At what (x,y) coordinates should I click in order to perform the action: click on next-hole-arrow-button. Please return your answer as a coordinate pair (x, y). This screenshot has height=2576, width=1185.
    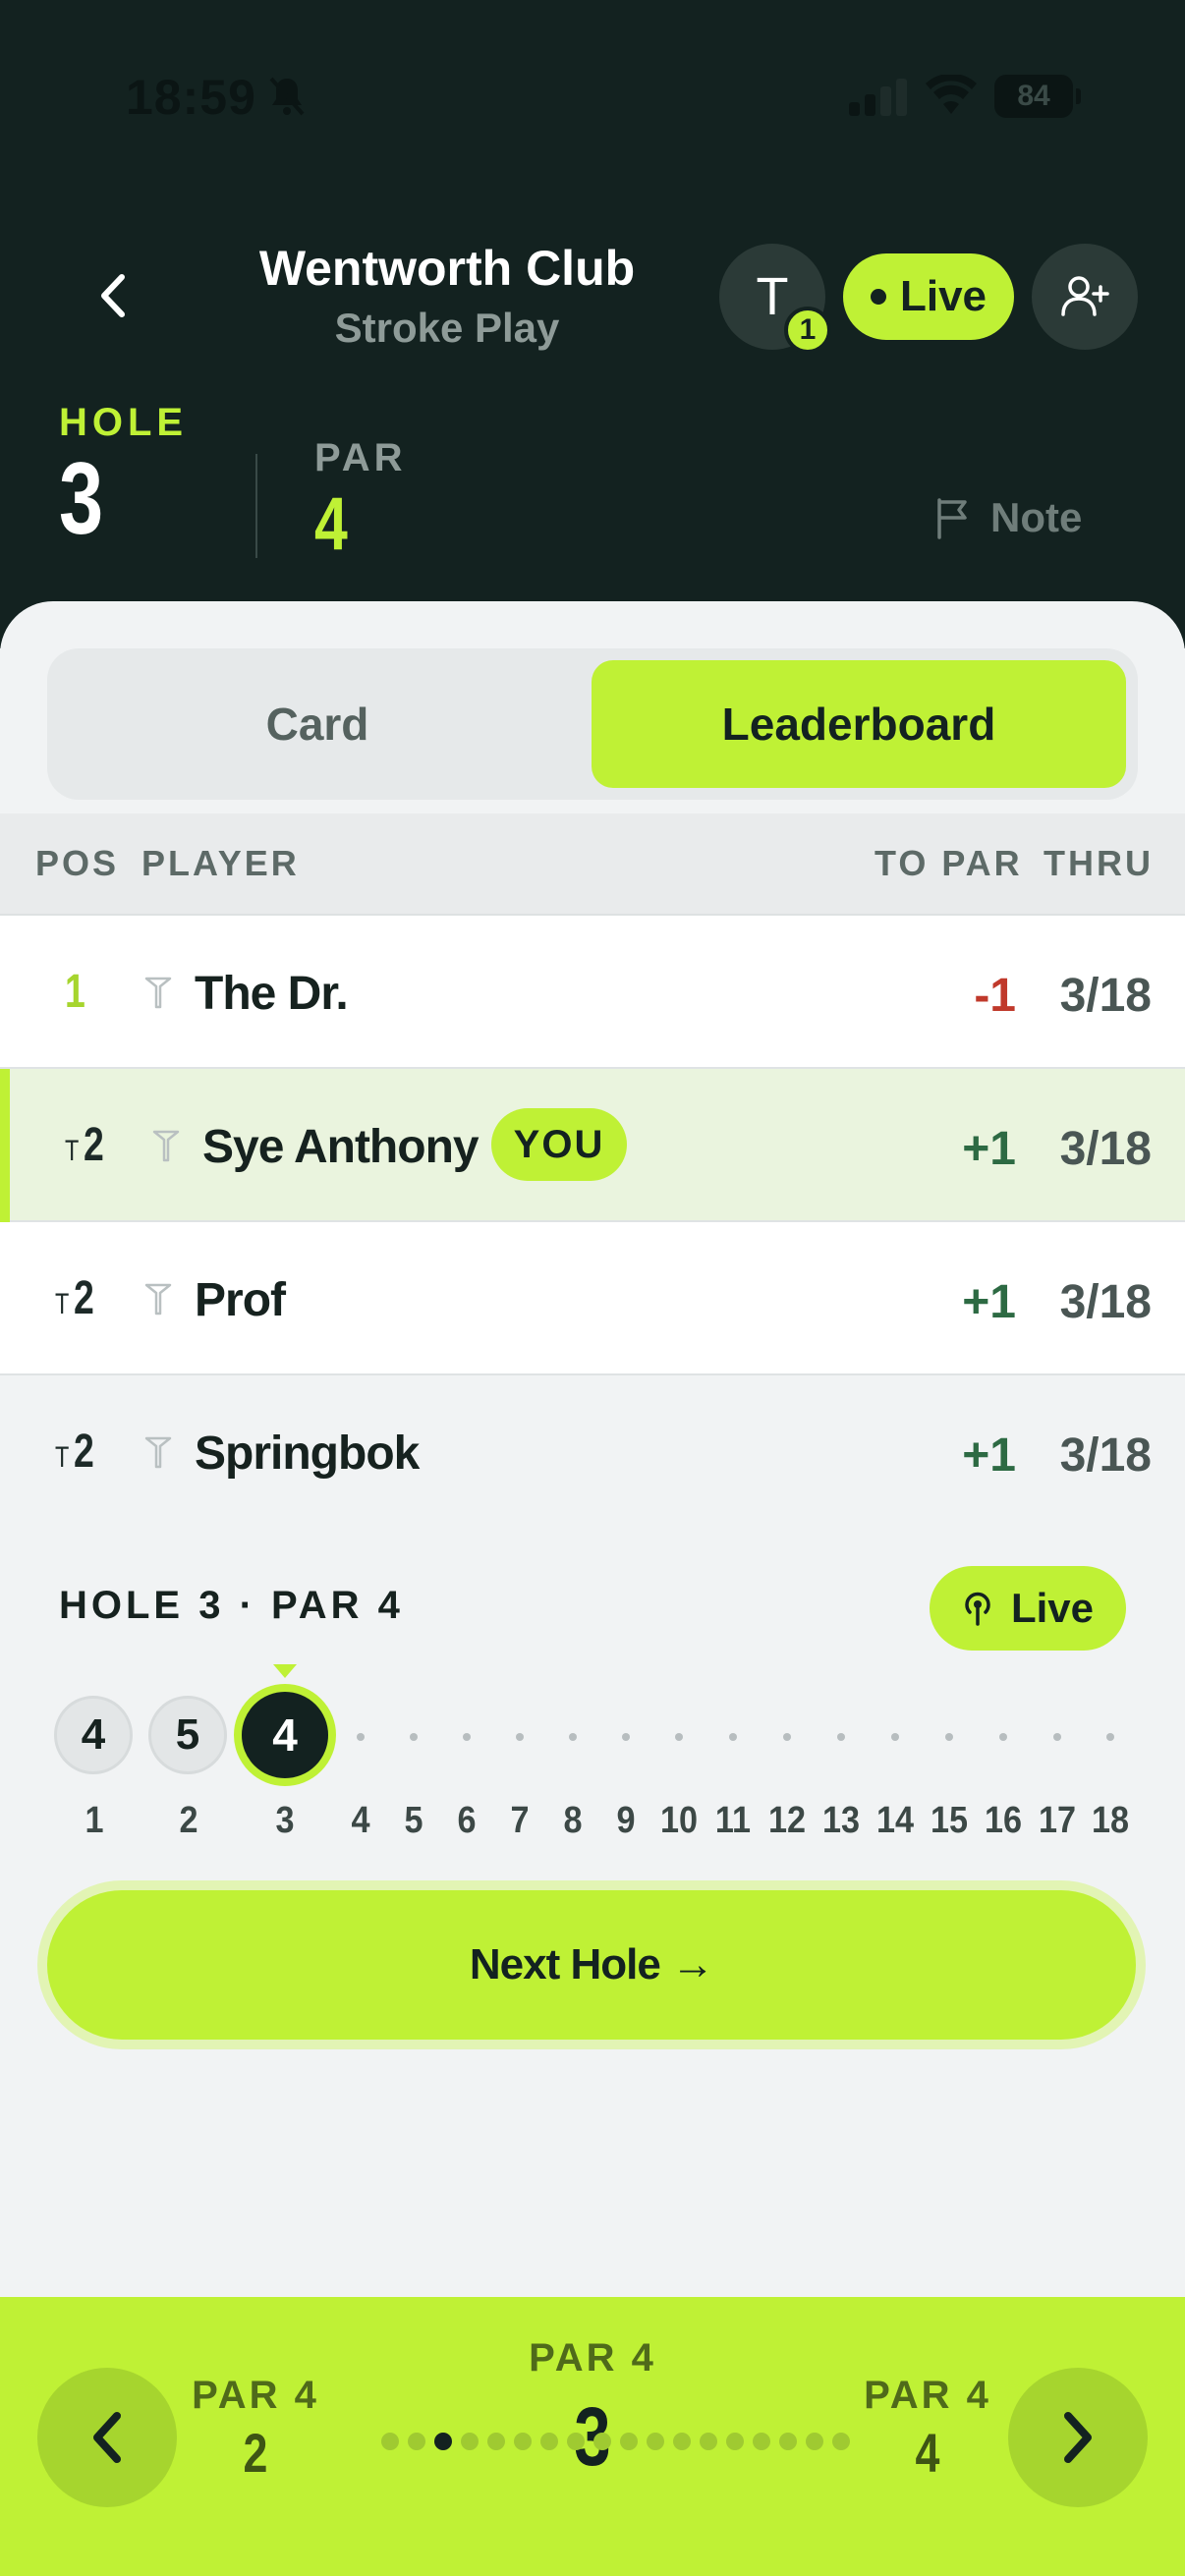
    Looking at the image, I should click on (1078, 2437).